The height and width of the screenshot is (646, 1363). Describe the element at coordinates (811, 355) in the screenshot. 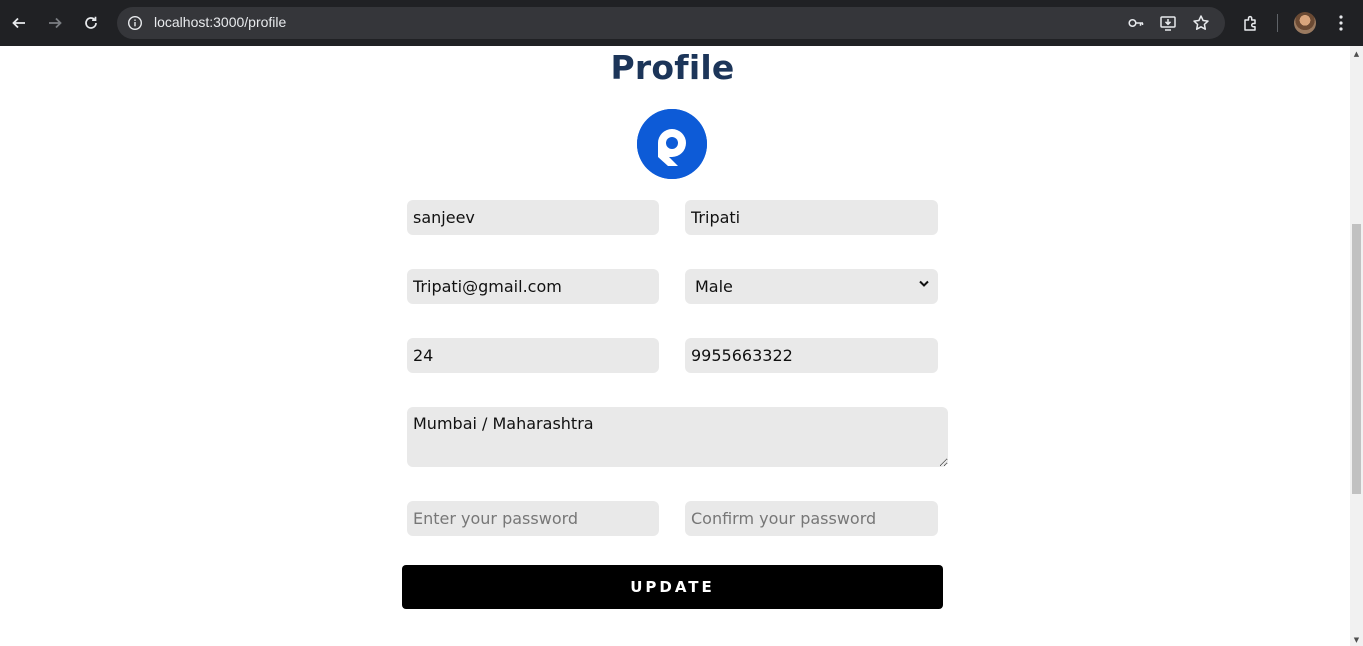

I see `phone-input` at that location.